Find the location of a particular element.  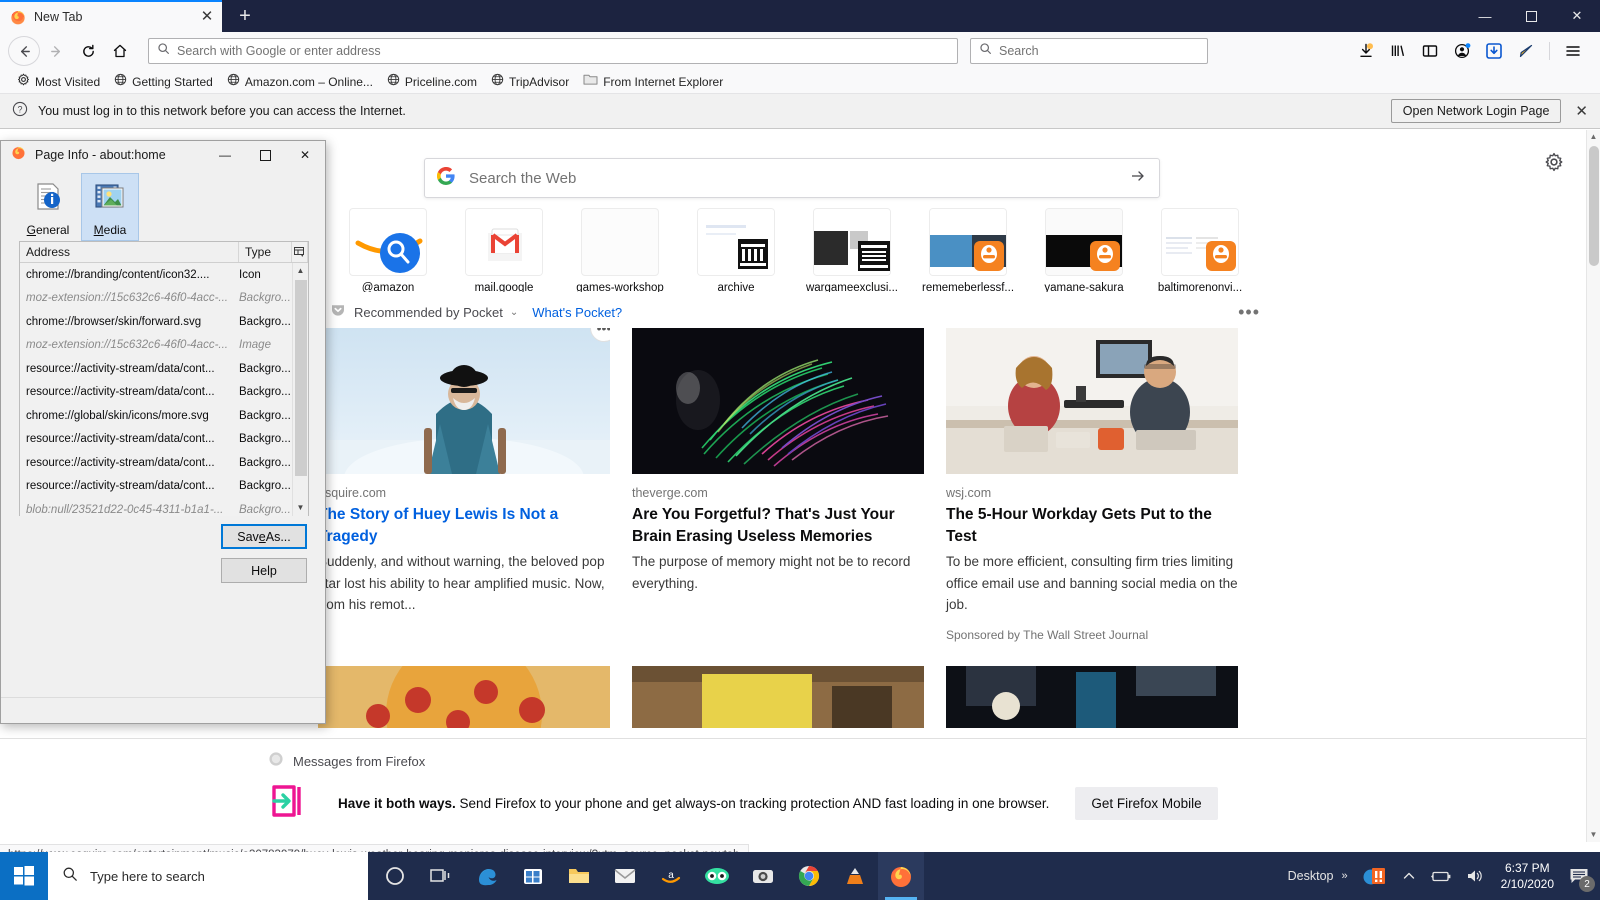

minimize-button: — is located at coordinates (1485, 16).